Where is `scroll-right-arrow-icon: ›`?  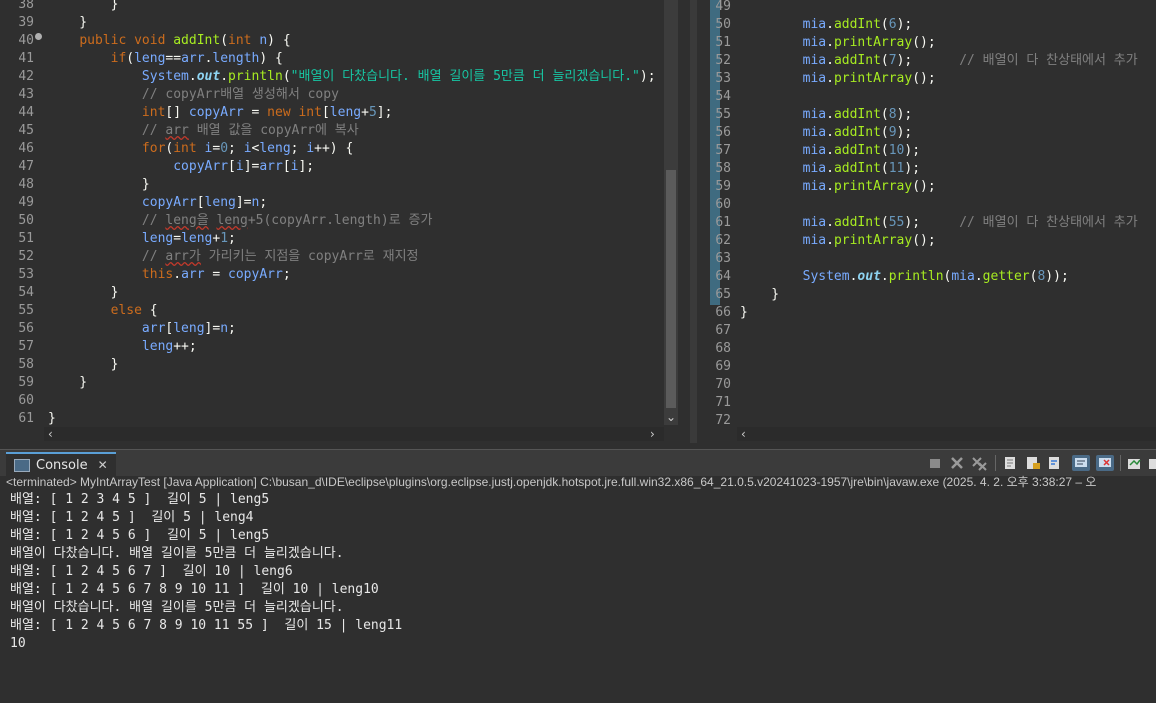 scroll-right-arrow-icon: › is located at coordinates (652, 434).